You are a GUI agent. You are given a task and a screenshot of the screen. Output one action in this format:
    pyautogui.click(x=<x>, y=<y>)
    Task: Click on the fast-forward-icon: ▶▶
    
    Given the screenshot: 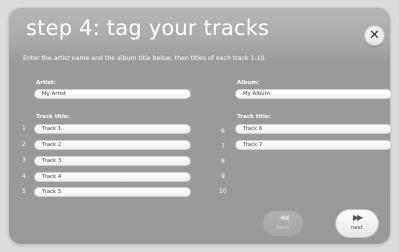 What is the action you would take?
    pyautogui.click(x=357, y=217)
    